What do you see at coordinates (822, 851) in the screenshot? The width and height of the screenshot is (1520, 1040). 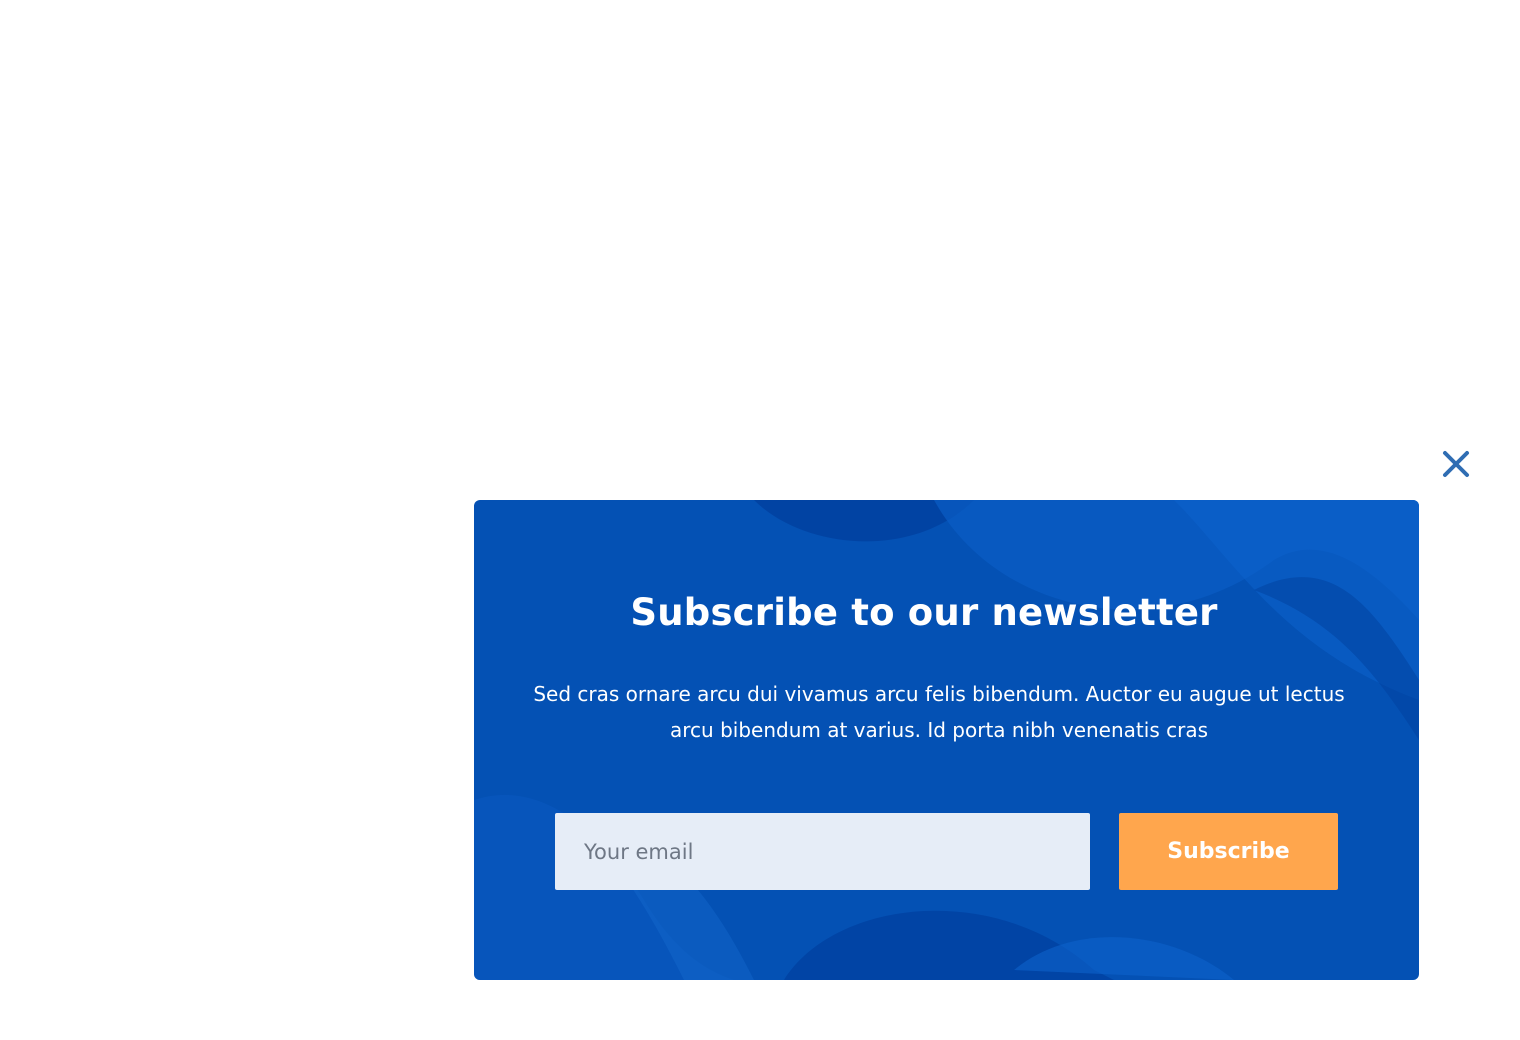 I see `email-input` at bounding box center [822, 851].